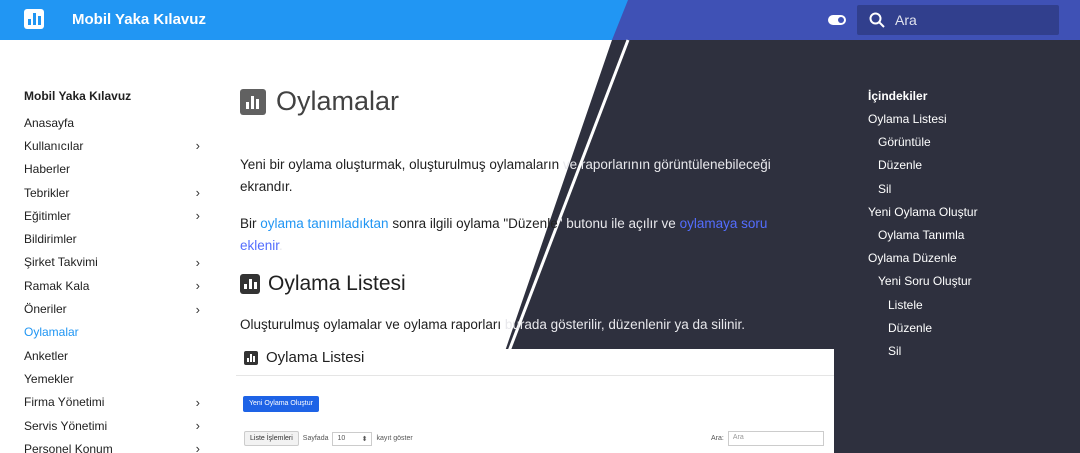  I want to click on sidebar-item-label: Ramak Kala, so click(57, 285).